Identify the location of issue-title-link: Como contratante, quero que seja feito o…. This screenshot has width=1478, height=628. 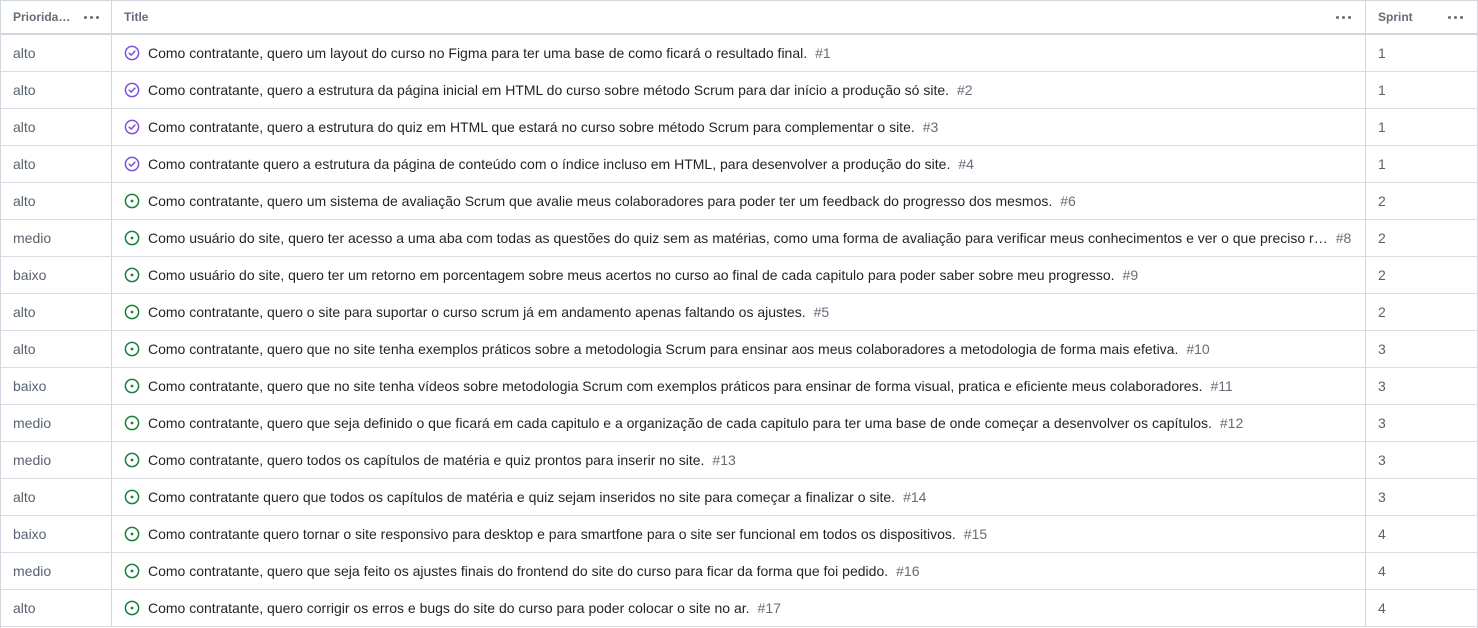
(518, 571).